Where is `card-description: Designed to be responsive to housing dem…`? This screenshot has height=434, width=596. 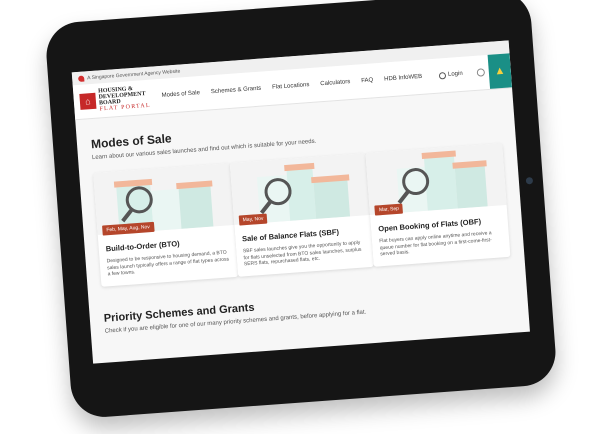
card-description: Designed to be responsive to housing dem… is located at coordinates (168, 263).